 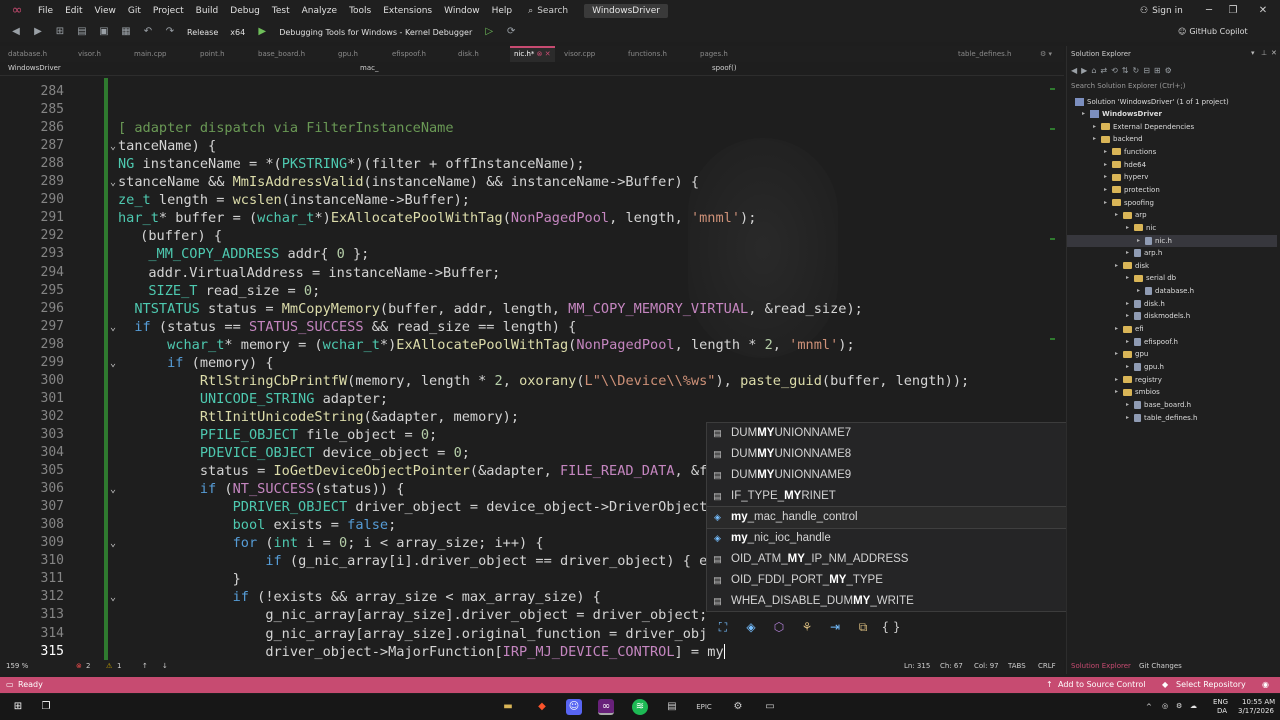 What do you see at coordinates (1211, 684) in the screenshot?
I see `select-repository-button: Select Repository` at bounding box center [1211, 684].